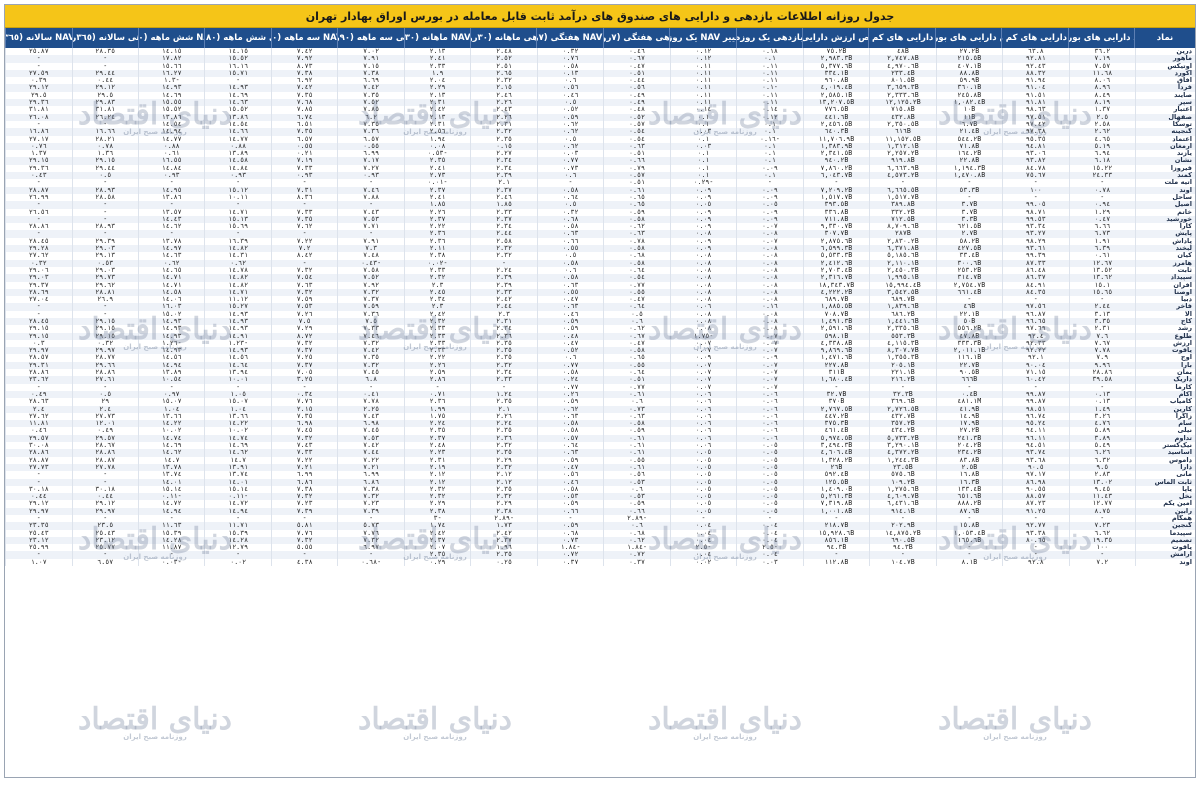 This screenshot has width=1200, height=786. I want to click on table-cell: ٧١٢.٥B, so click(902, 219).